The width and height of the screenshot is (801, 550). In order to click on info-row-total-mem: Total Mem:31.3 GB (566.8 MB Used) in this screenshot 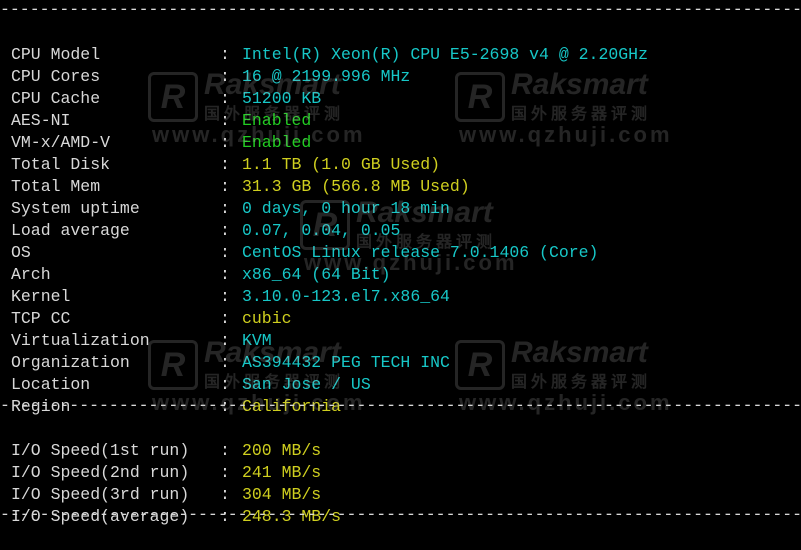, I will do `click(400, 175)`.